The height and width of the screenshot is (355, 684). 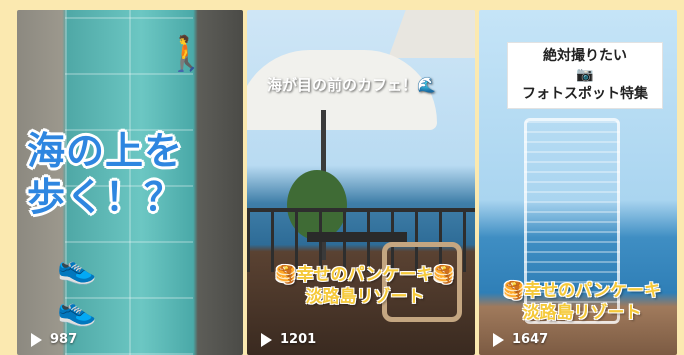 What do you see at coordinates (585, 94) in the screenshot?
I see `title-line: フォトスポット特集` at bounding box center [585, 94].